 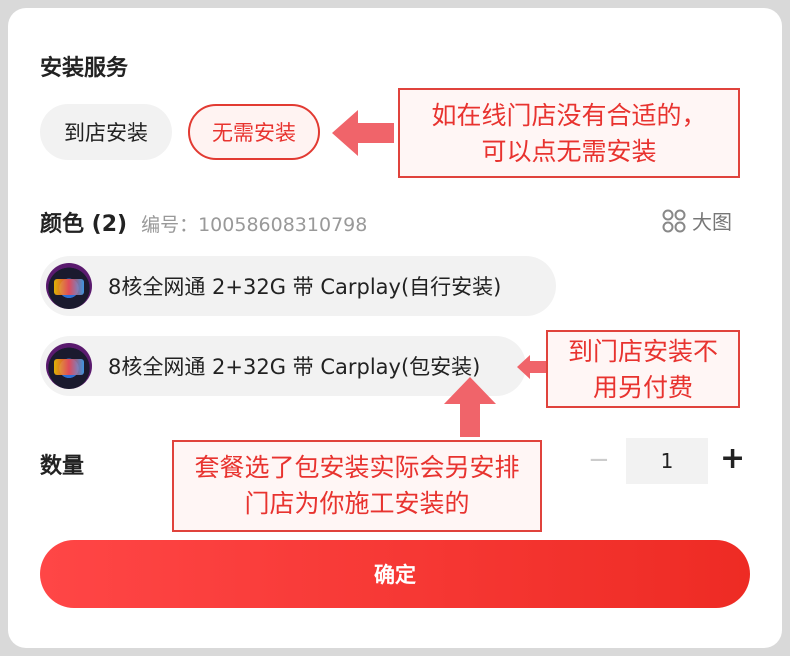 I want to click on quantity-input: 1, so click(x=667, y=461).